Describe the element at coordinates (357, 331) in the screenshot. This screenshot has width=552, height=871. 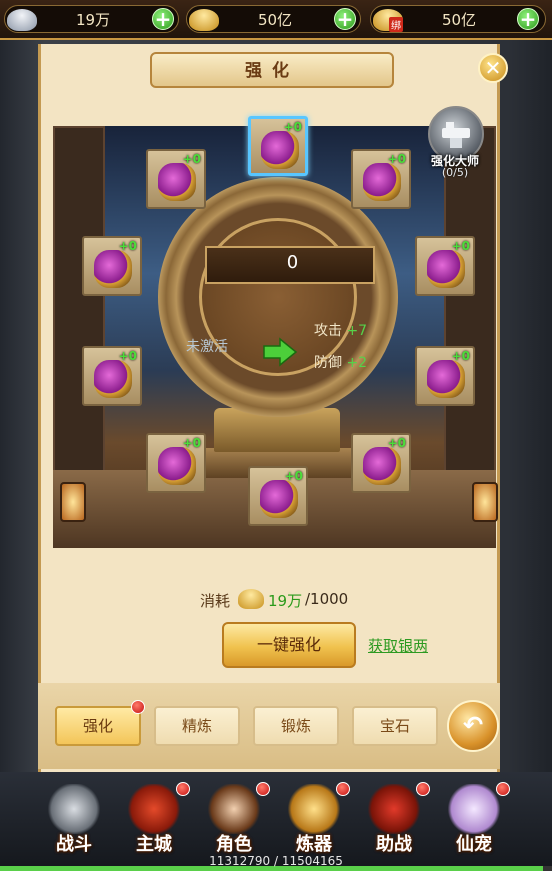
I see `attack-bonus: +7` at that location.